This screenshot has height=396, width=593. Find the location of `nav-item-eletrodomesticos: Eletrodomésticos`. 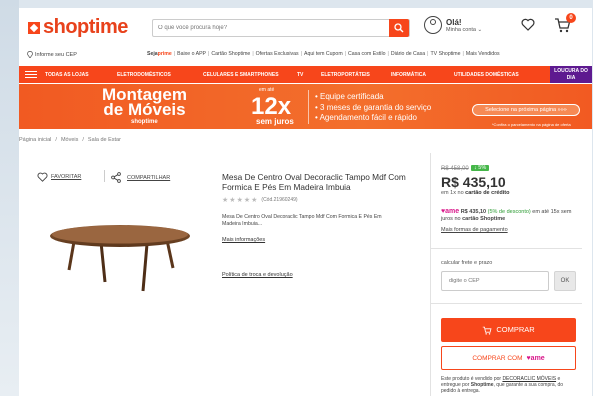

nav-item-eletrodomesticos: Eletrodomésticos is located at coordinates (160, 75).